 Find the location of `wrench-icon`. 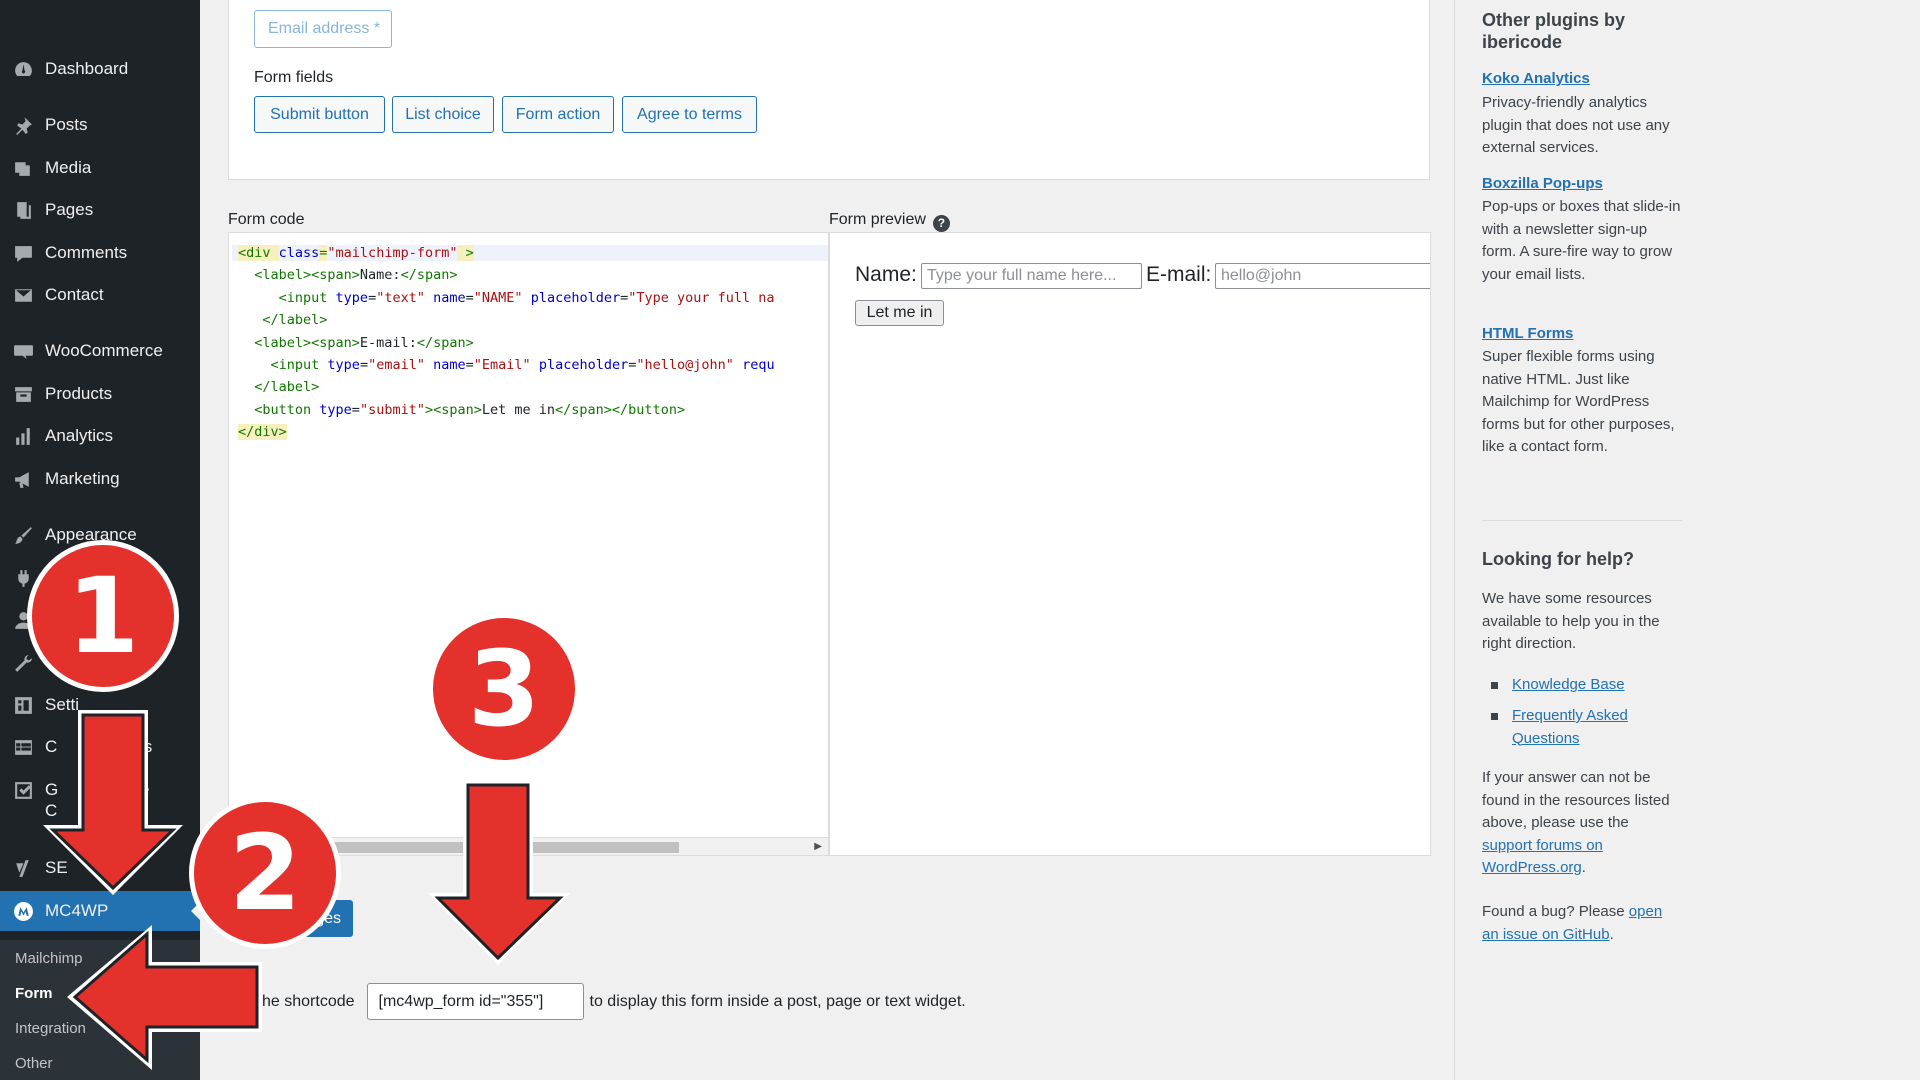

wrench-icon is located at coordinates (23, 663).